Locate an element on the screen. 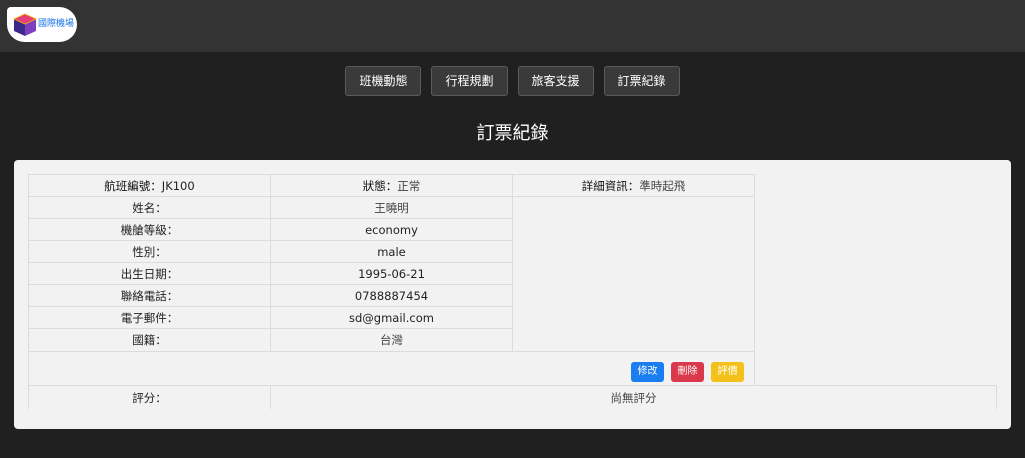  cabin-class-value-cell: economy is located at coordinates (391, 229).